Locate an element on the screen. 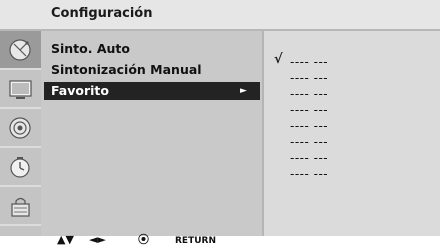  menu-item-auto-tuning: Sinto. Auto is located at coordinates (90, 49).